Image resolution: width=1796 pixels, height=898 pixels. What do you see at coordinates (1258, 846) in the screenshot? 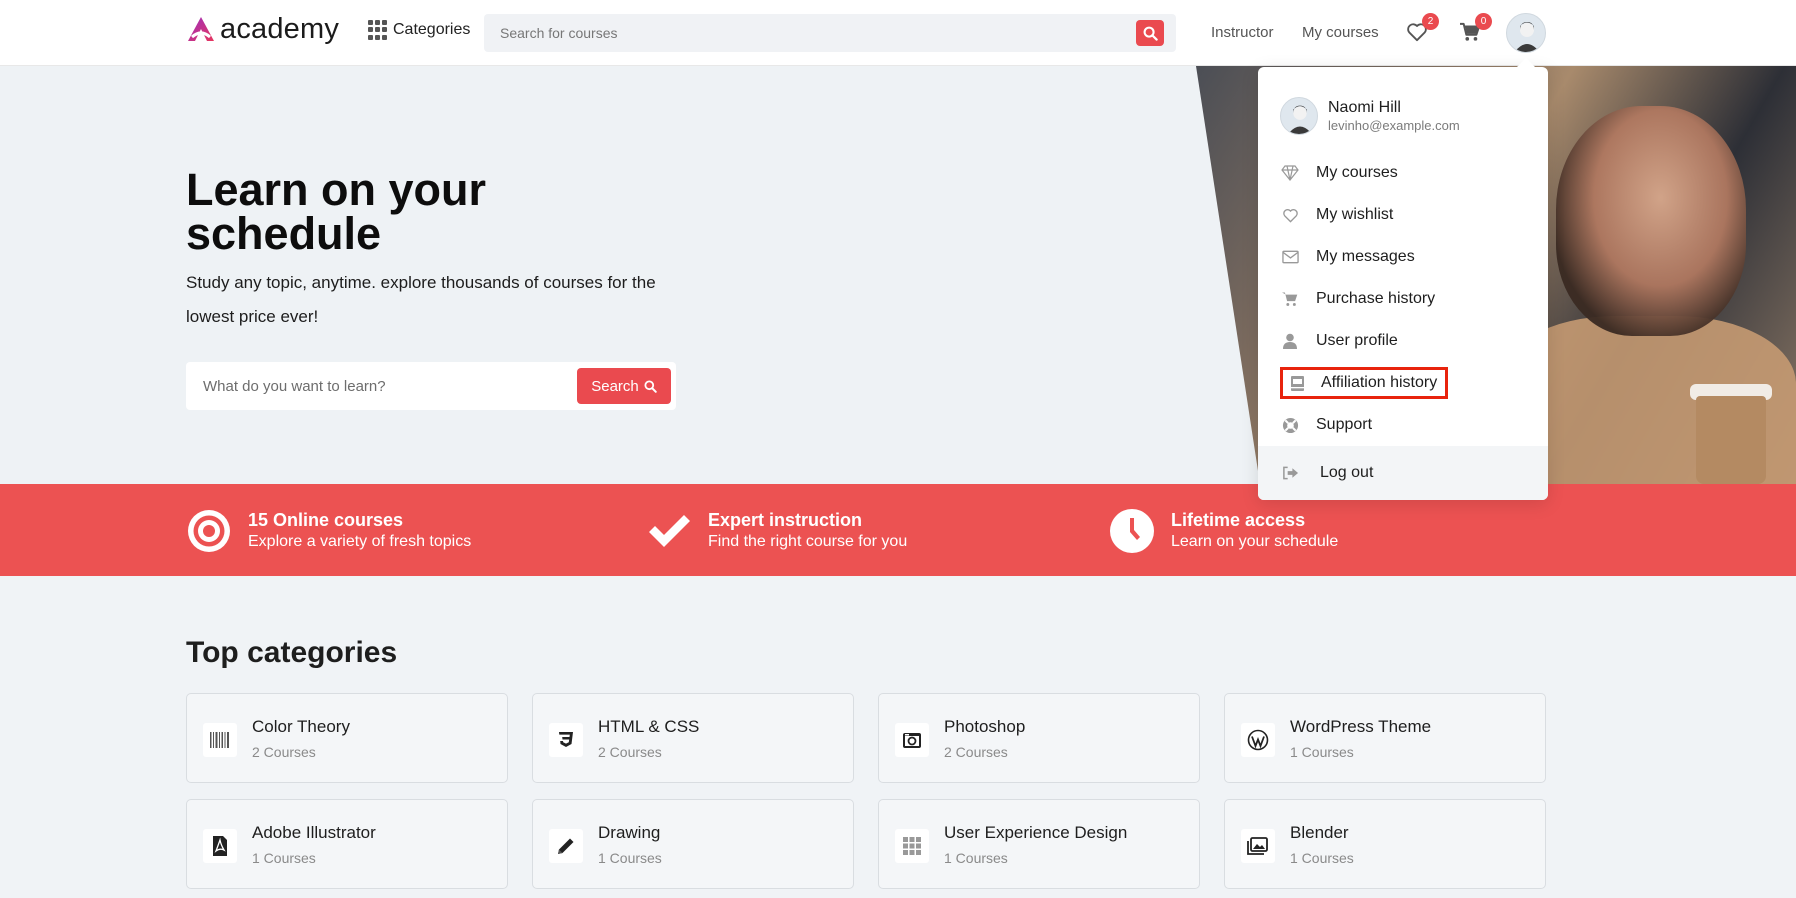
I see `images-icon` at bounding box center [1258, 846].